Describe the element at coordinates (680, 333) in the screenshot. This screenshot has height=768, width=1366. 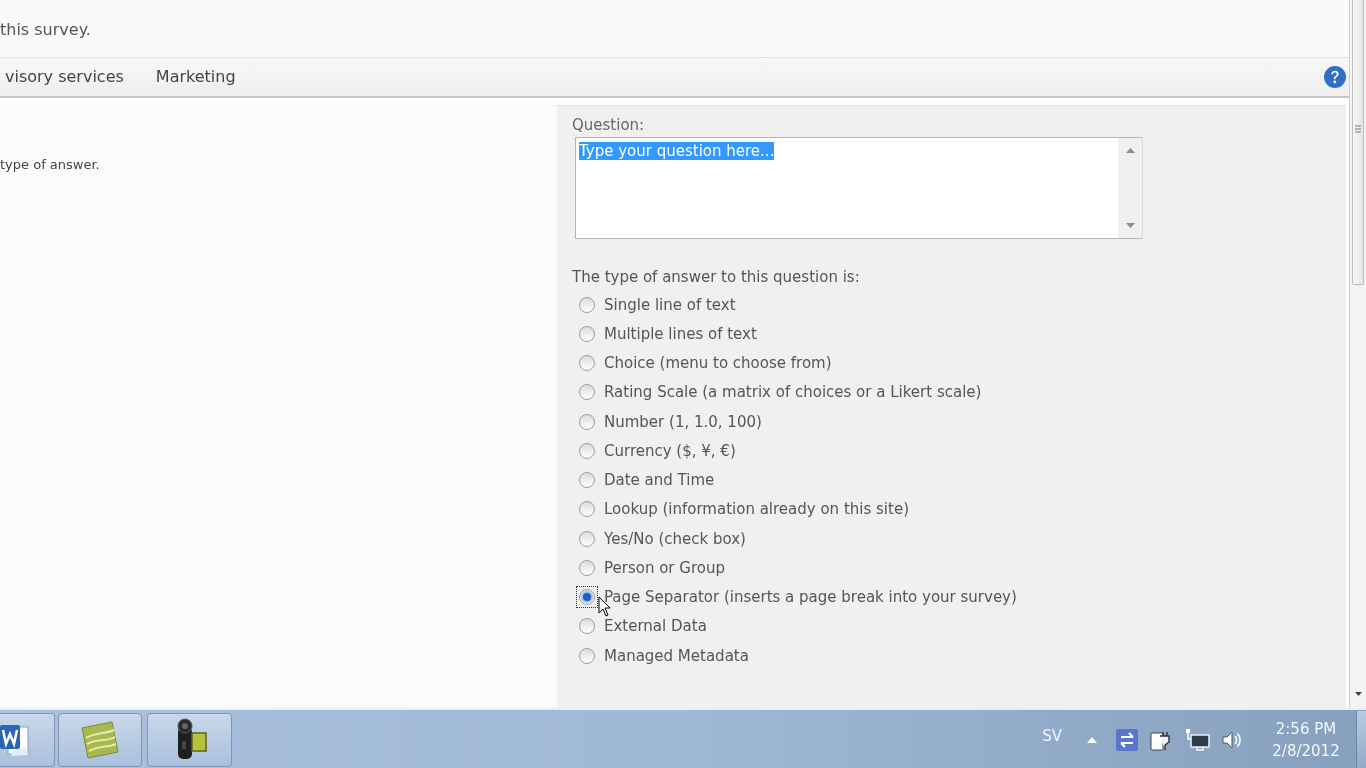
I see `option-label: Multiple lines of text` at that location.